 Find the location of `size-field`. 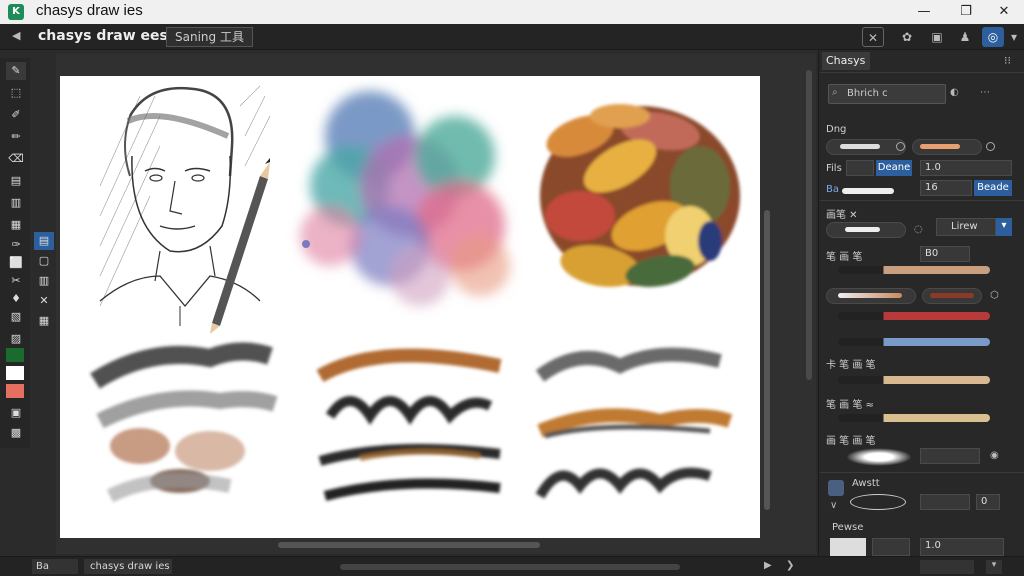

size-field is located at coordinates (860, 168).